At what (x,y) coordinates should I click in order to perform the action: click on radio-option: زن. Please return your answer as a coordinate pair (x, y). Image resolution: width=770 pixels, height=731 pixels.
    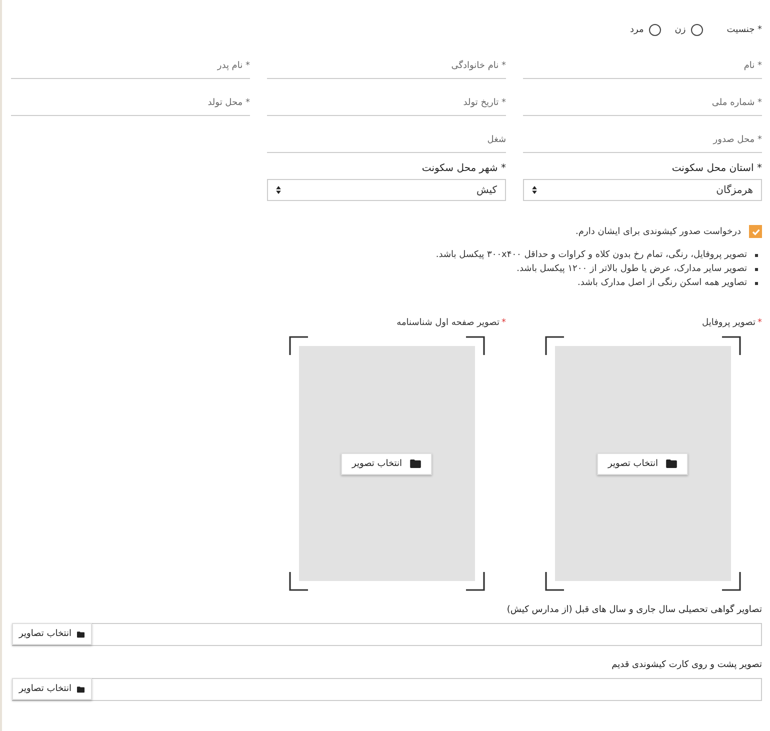
    Looking at the image, I should click on (688, 30).